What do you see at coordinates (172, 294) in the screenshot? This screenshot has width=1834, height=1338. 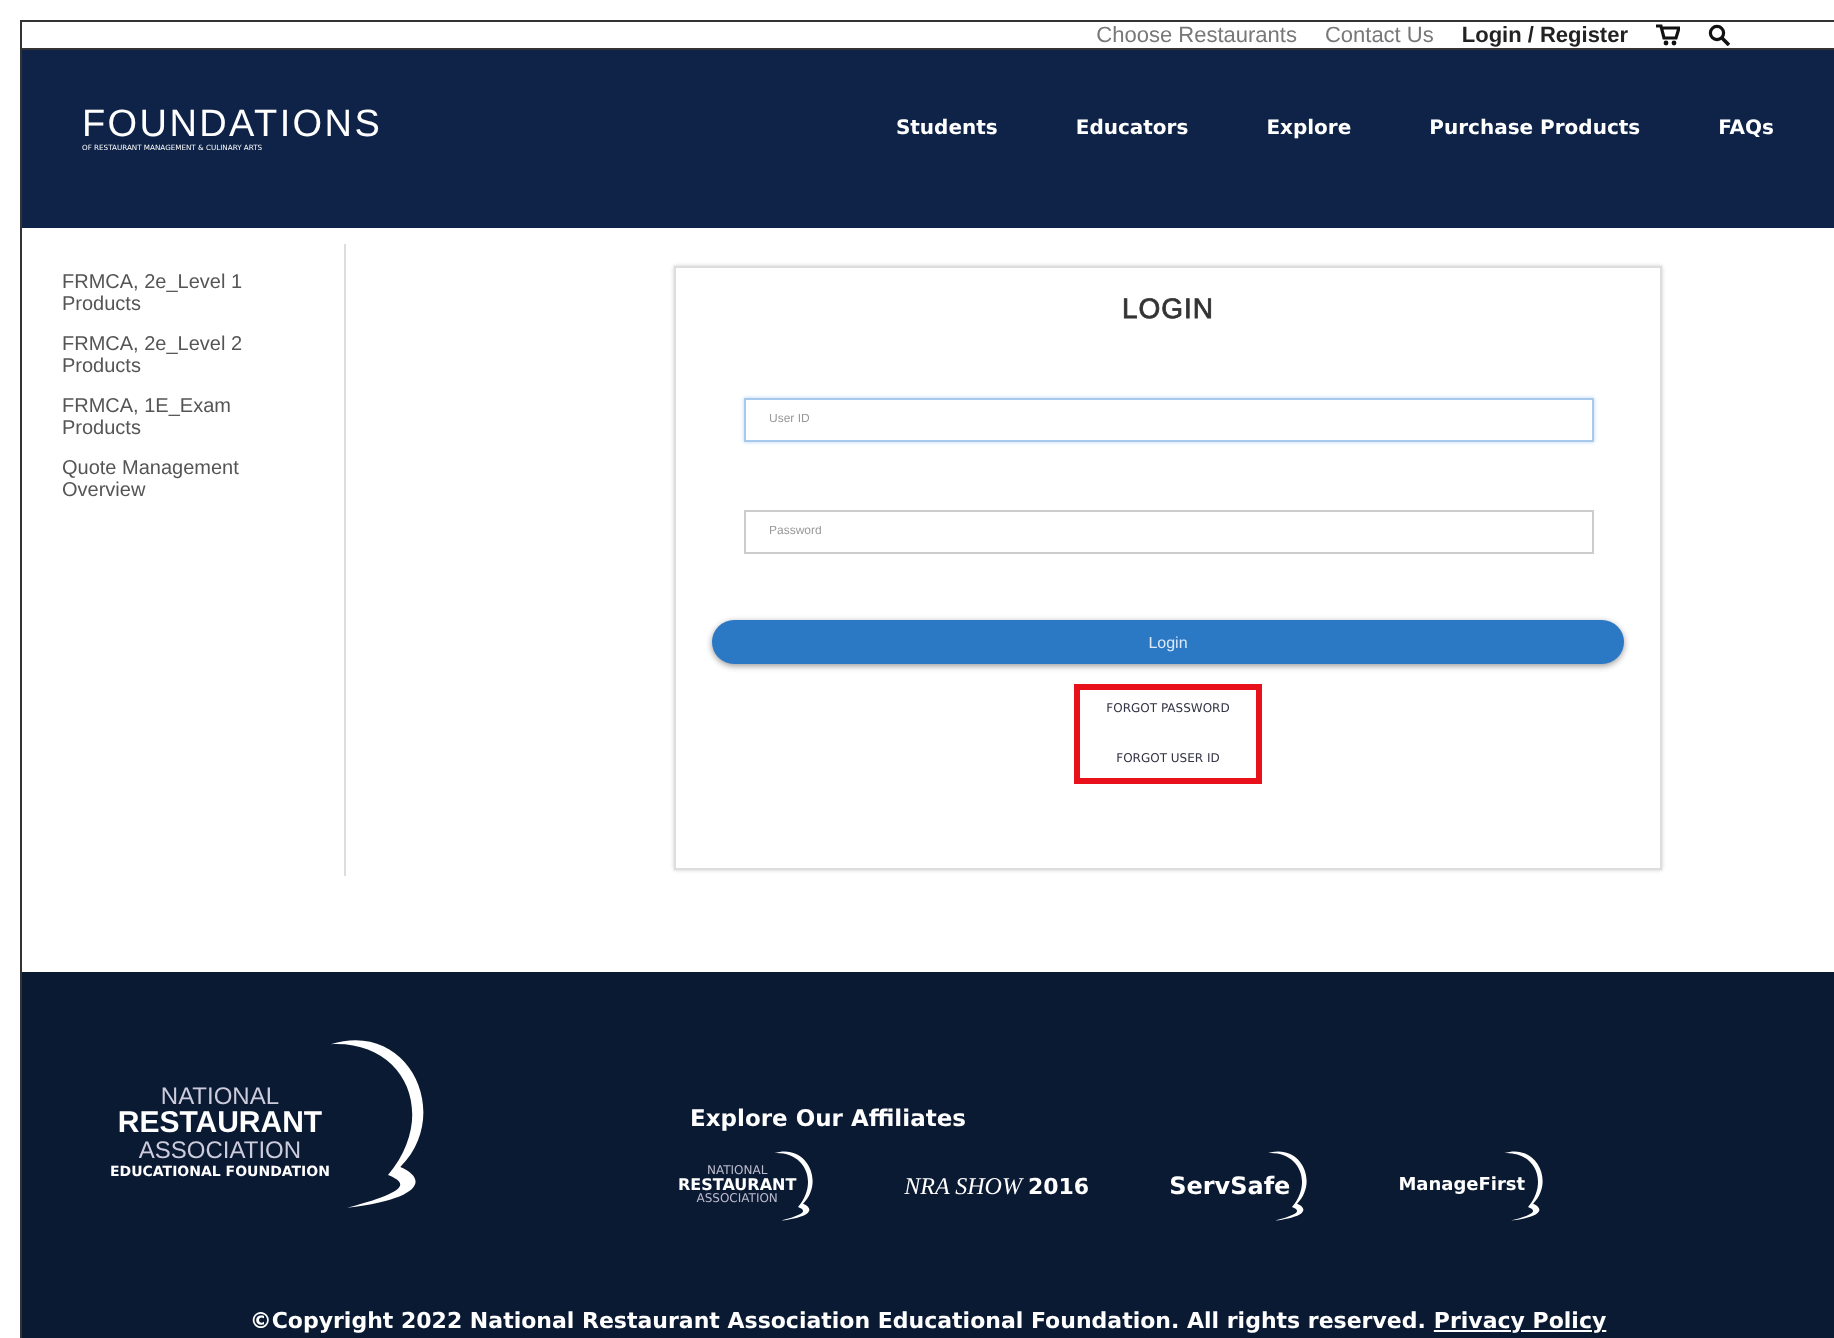 I see `sidebar-link: FRMCA, 2e_Level 1 Products` at bounding box center [172, 294].